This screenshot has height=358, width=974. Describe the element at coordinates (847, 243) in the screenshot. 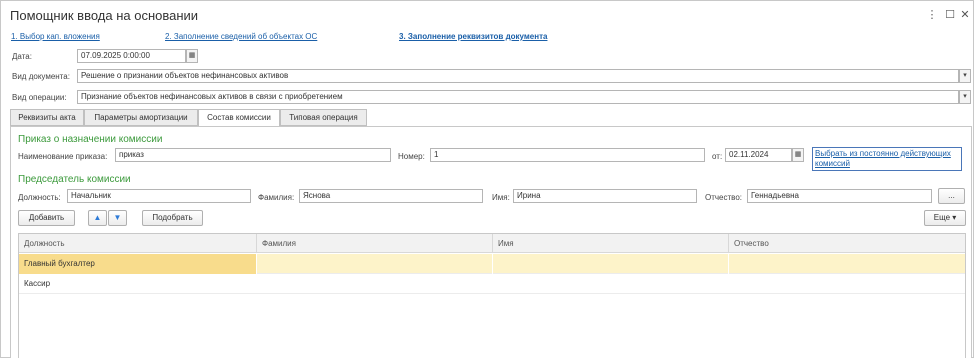

I see `column-header-patronymic: Отчество` at that location.